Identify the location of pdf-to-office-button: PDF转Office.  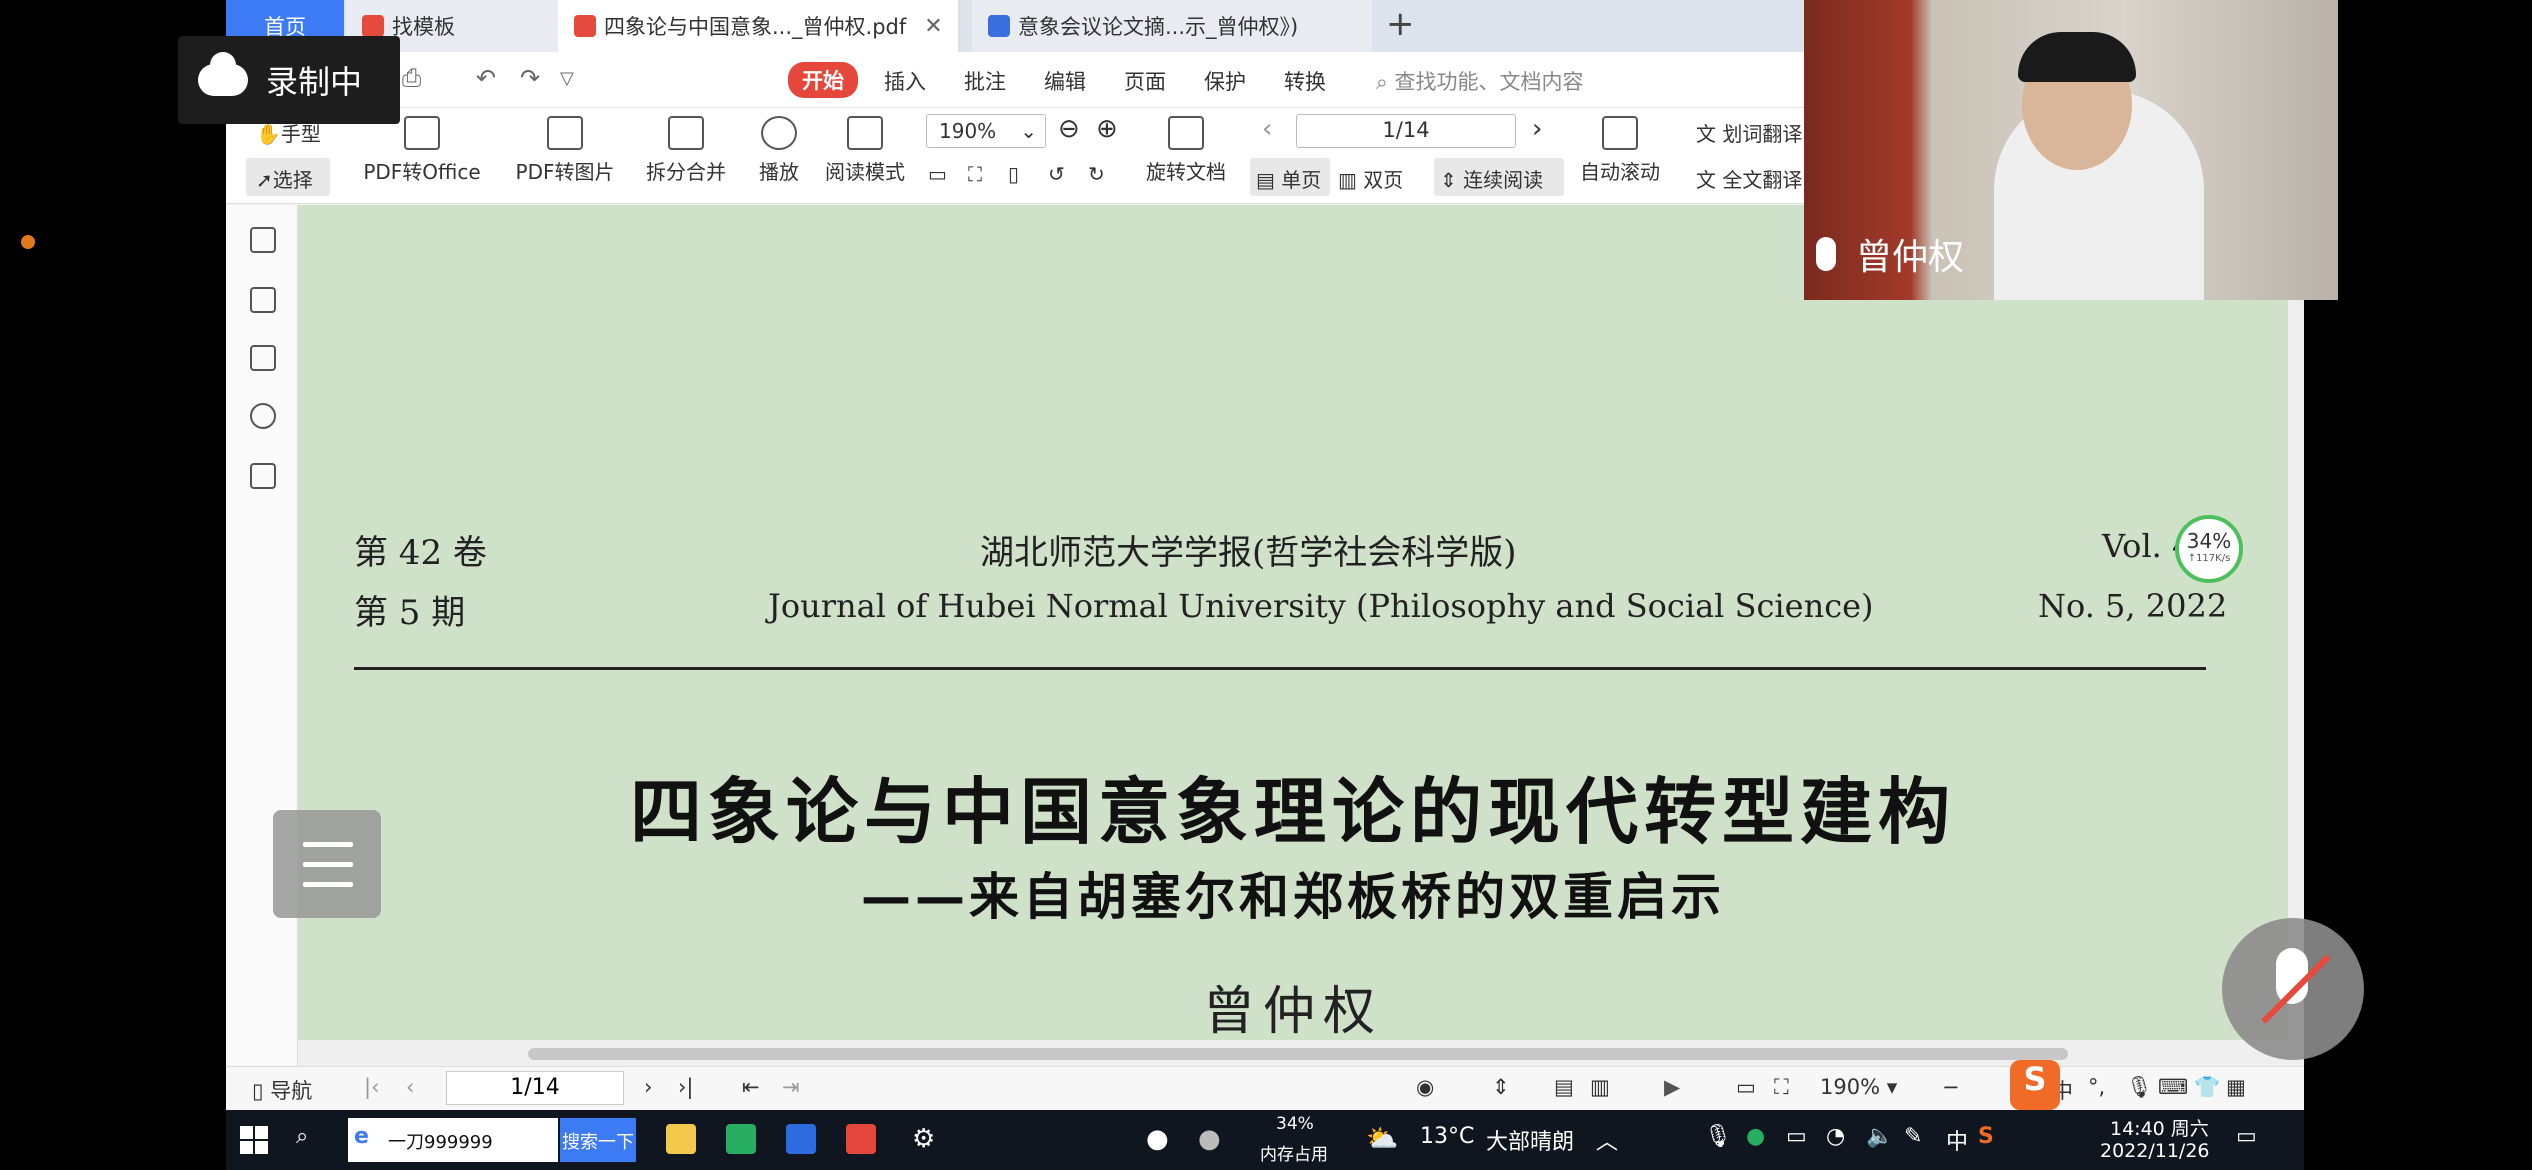
(422, 150).